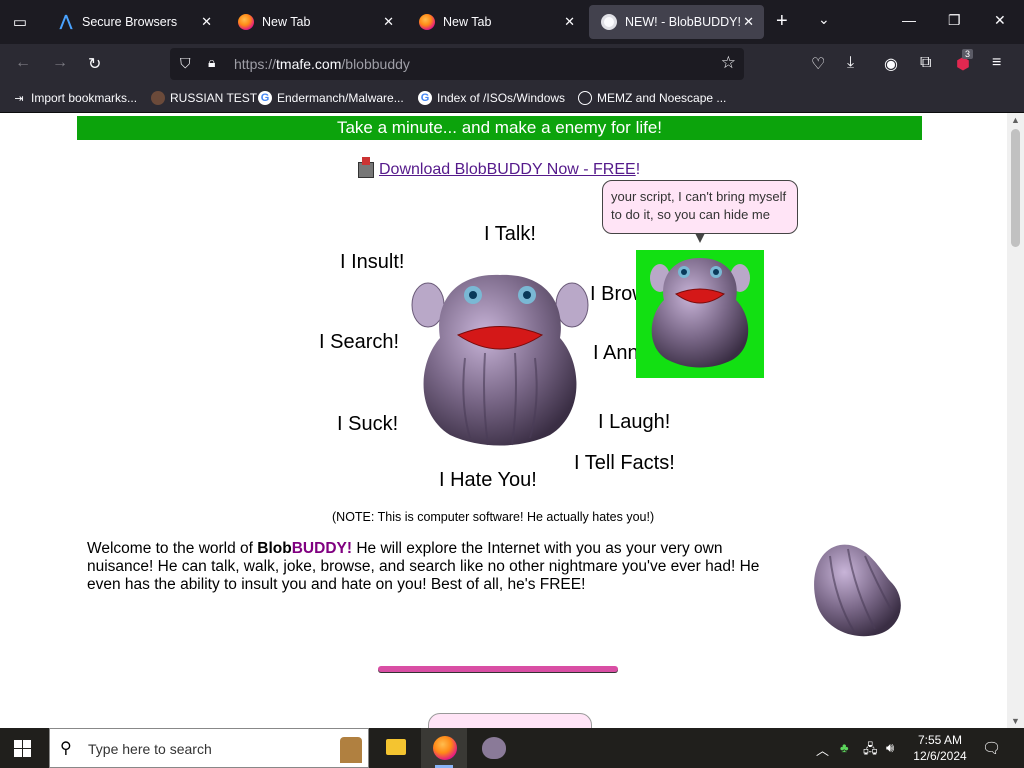  Describe the element at coordinates (66, 748) in the screenshot. I see `search-icon: ⚲` at that location.